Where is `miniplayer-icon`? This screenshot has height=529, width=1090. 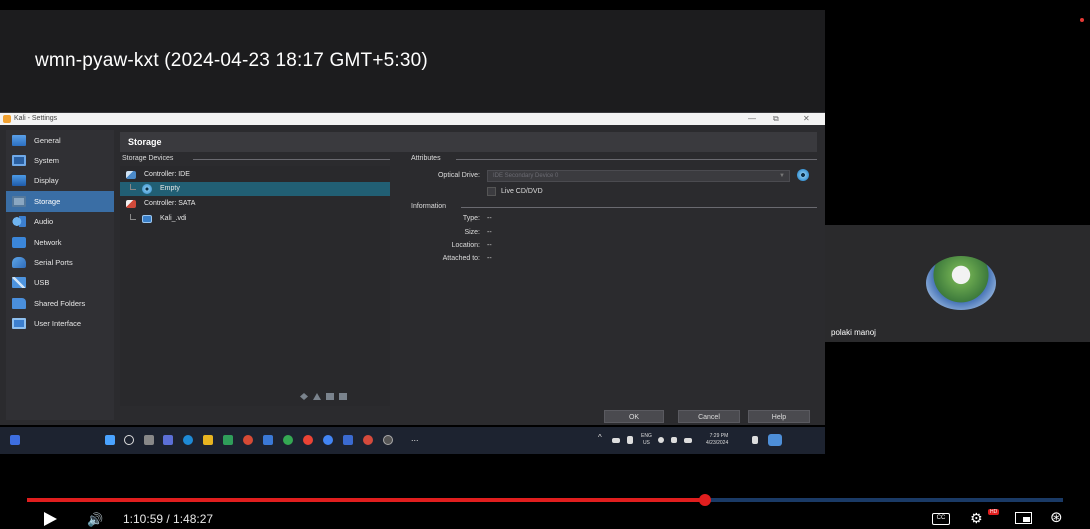 miniplayer-icon is located at coordinates (1023, 518).